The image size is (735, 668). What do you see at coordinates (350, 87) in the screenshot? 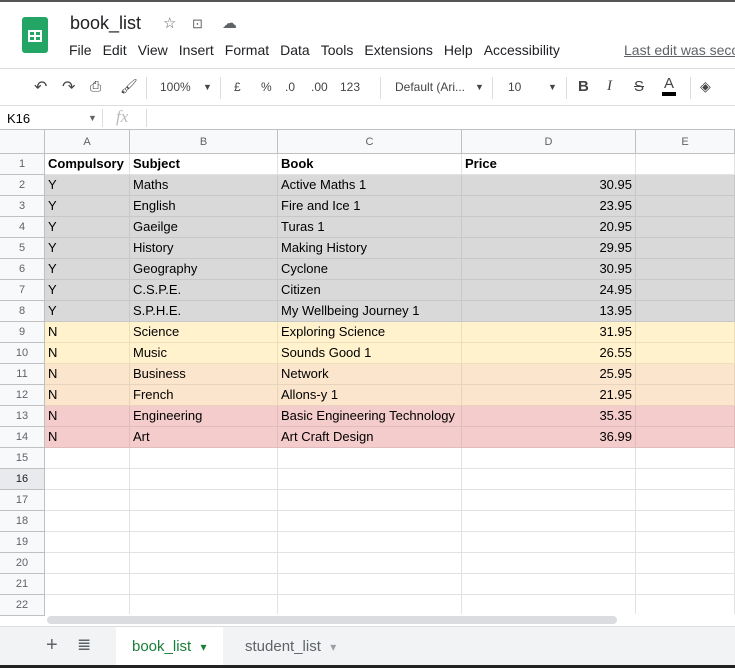
I see `more-formats-button: 123` at bounding box center [350, 87].